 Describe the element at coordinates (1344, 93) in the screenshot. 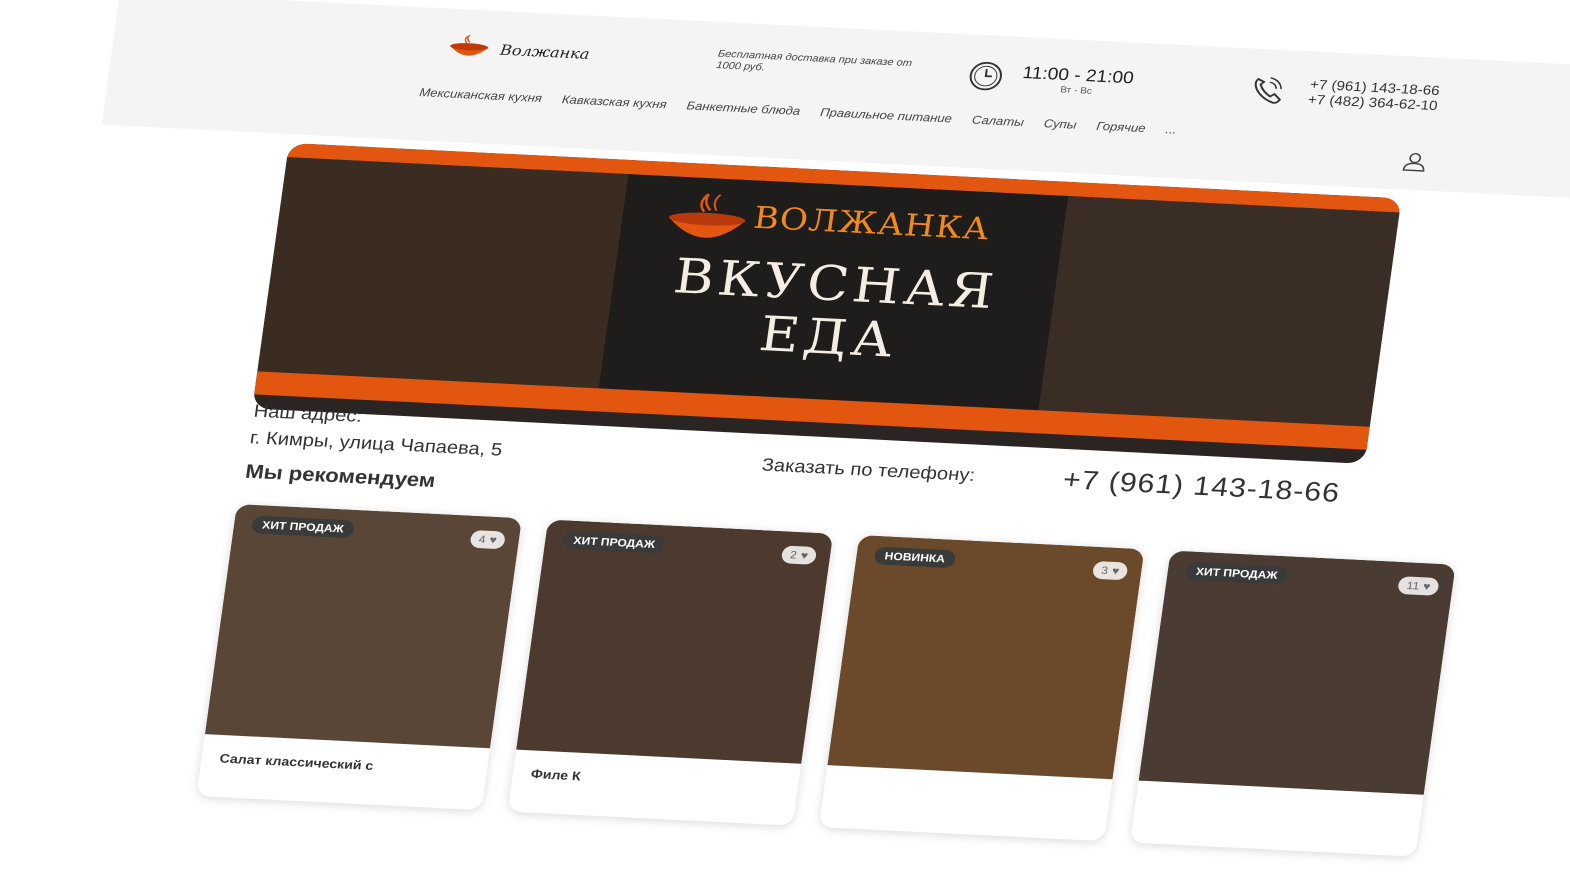

I see `phone-contacts: +7 (961) 143-18-66 +7 (482) 364-62-10` at that location.